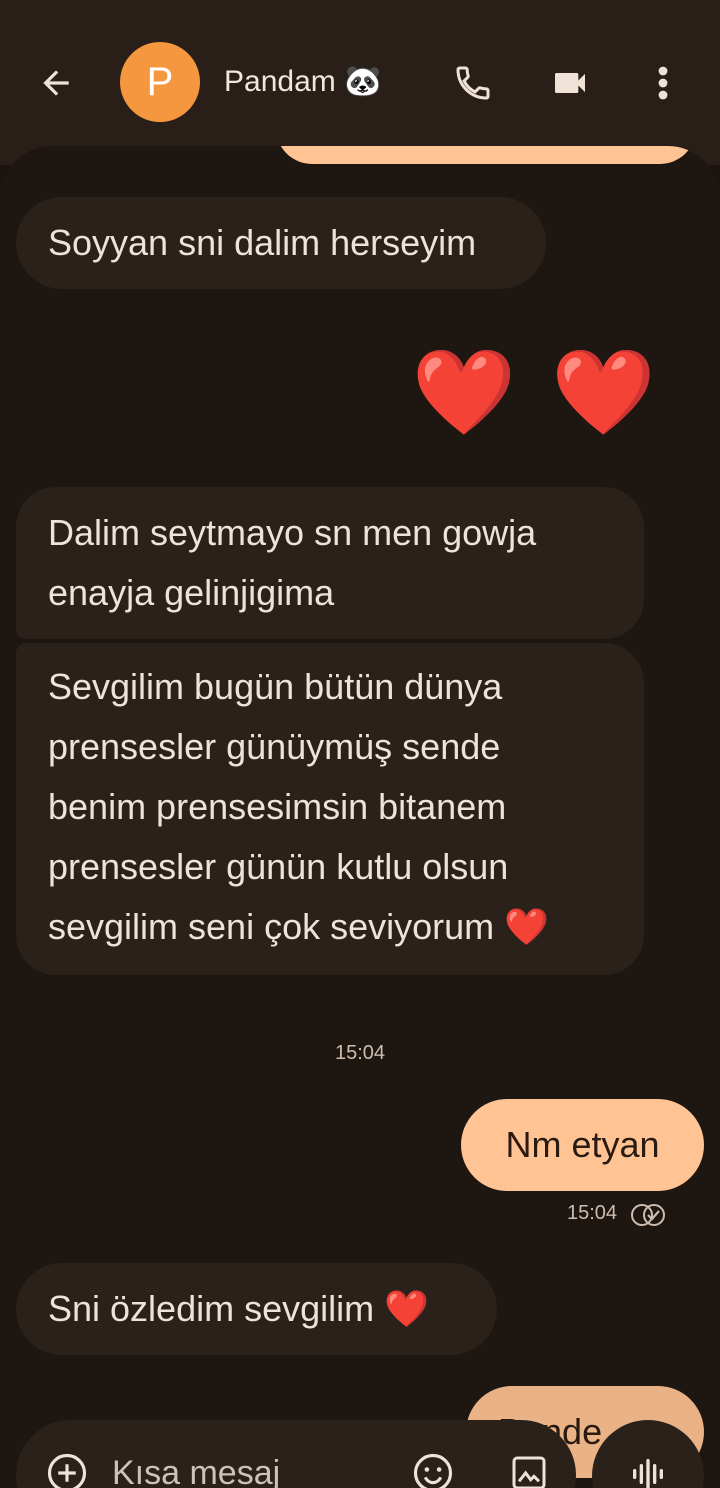  Describe the element at coordinates (360, 1053) in the screenshot. I see `time-divider: 15:04` at that location.